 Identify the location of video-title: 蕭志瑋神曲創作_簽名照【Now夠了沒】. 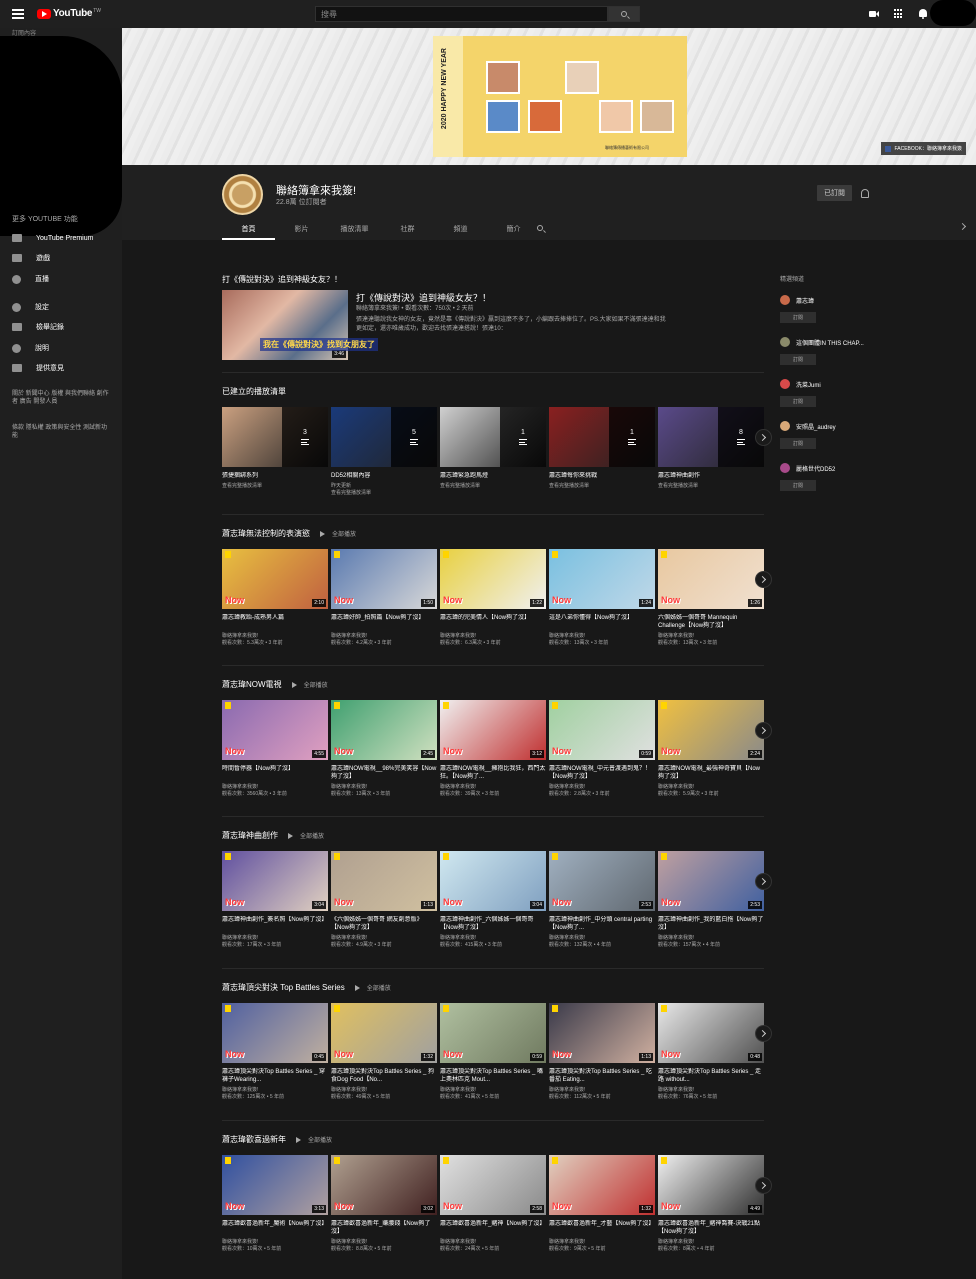
(275, 924).